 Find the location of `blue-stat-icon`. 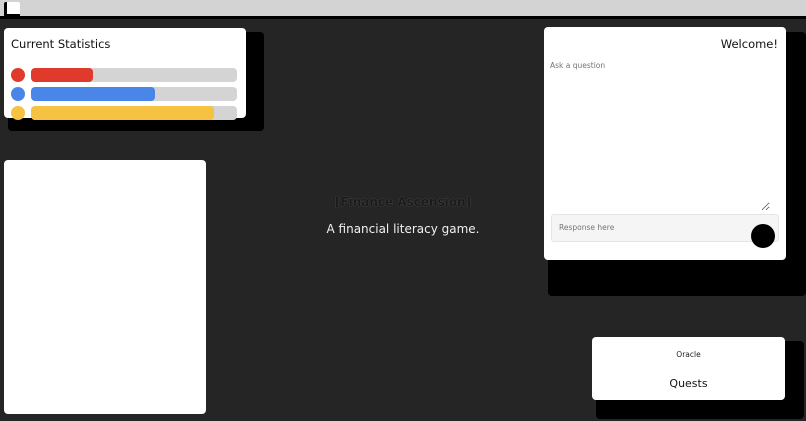

blue-stat-icon is located at coordinates (18, 94).